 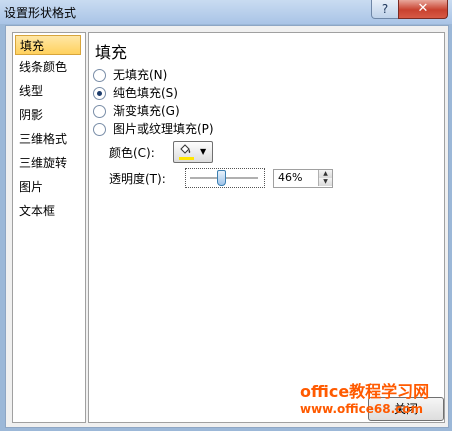 I want to click on no-fill-label: 无填充(N), so click(x=140, y=75).